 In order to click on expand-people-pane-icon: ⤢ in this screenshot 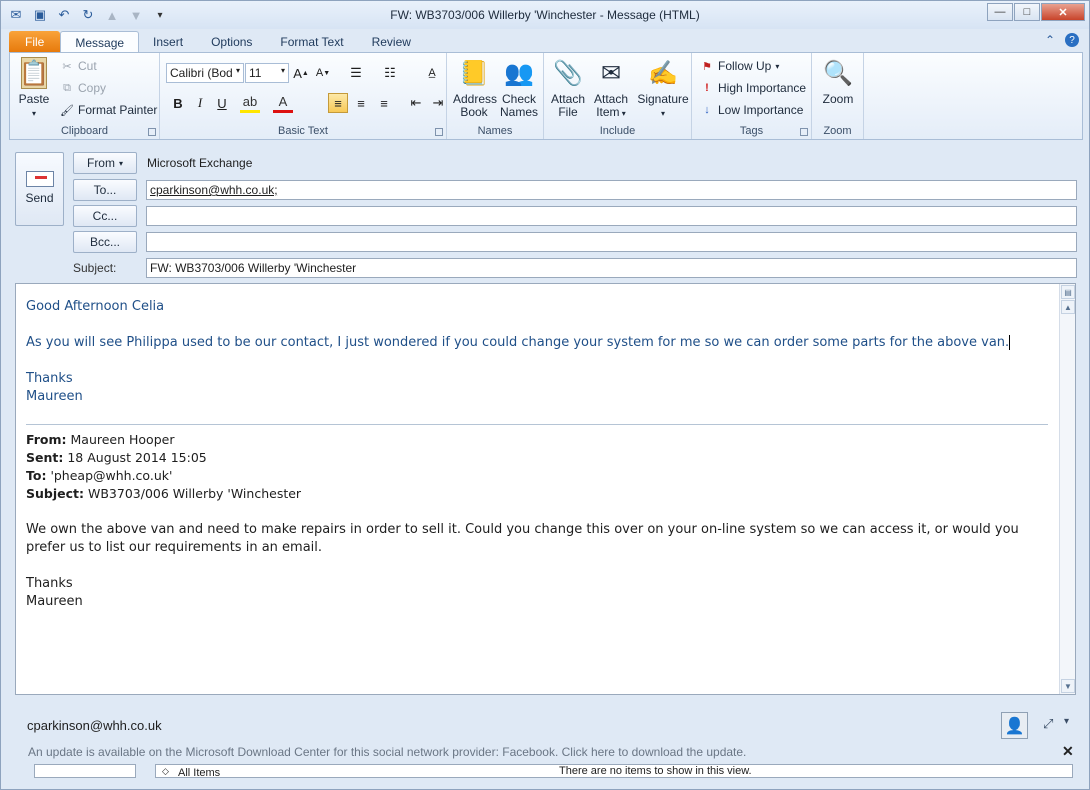, I will do `click(1048, 724)`.